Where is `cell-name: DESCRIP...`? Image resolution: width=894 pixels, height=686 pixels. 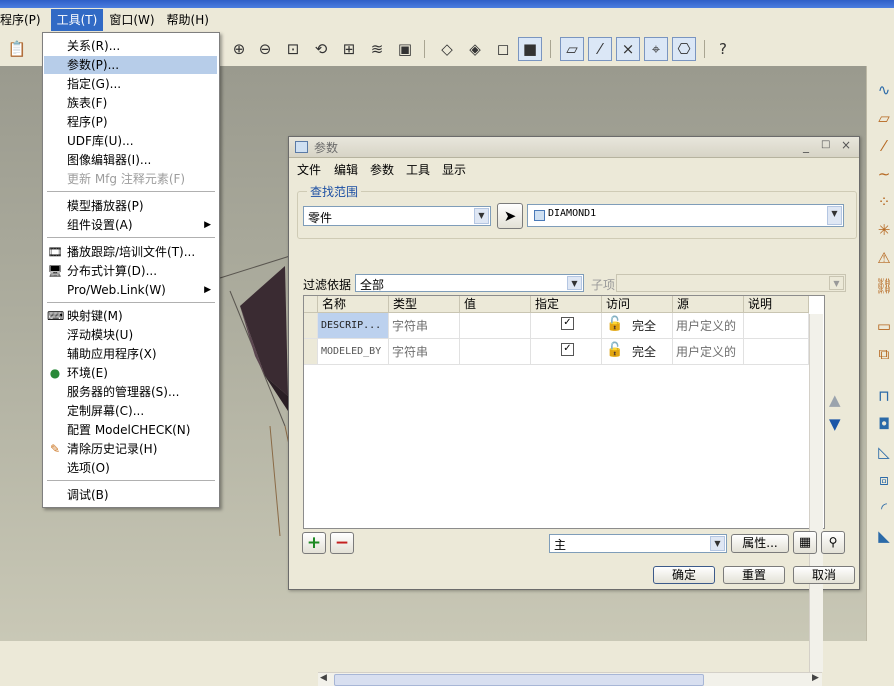
cell-name: DESCRIP... is located at coordinates (353, 326).